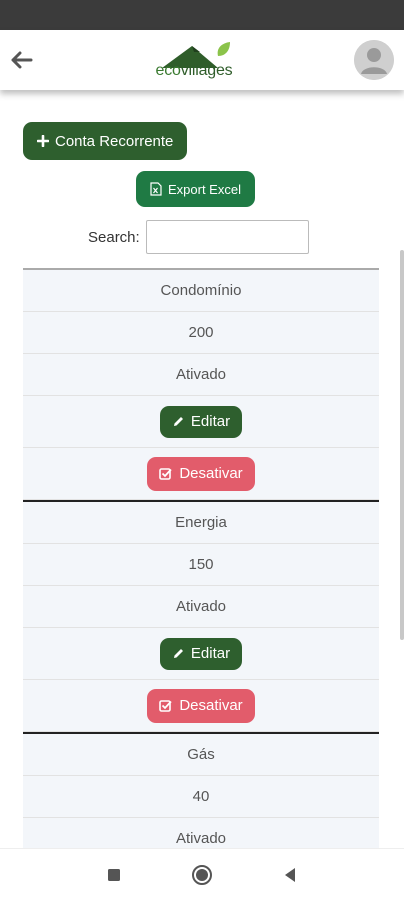 The height and width of the screenshot is (900, 404). I want to click on account-name-cell: Condomínio, so click(201, 291).